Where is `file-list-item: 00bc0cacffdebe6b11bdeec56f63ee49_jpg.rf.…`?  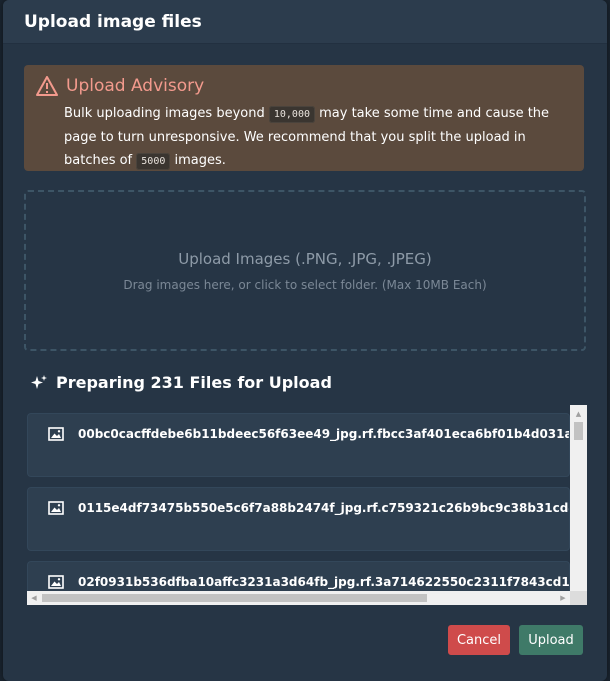 file-list-item: 00bc0cacffdebe6b11bdeec56f63ee49_jpg.rf.… is located at coordinates (298, 445).